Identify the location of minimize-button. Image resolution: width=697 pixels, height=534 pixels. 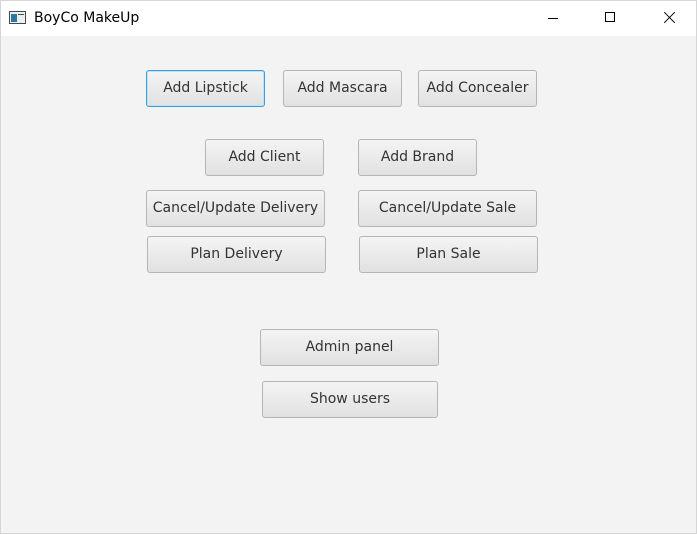
(554, 18).